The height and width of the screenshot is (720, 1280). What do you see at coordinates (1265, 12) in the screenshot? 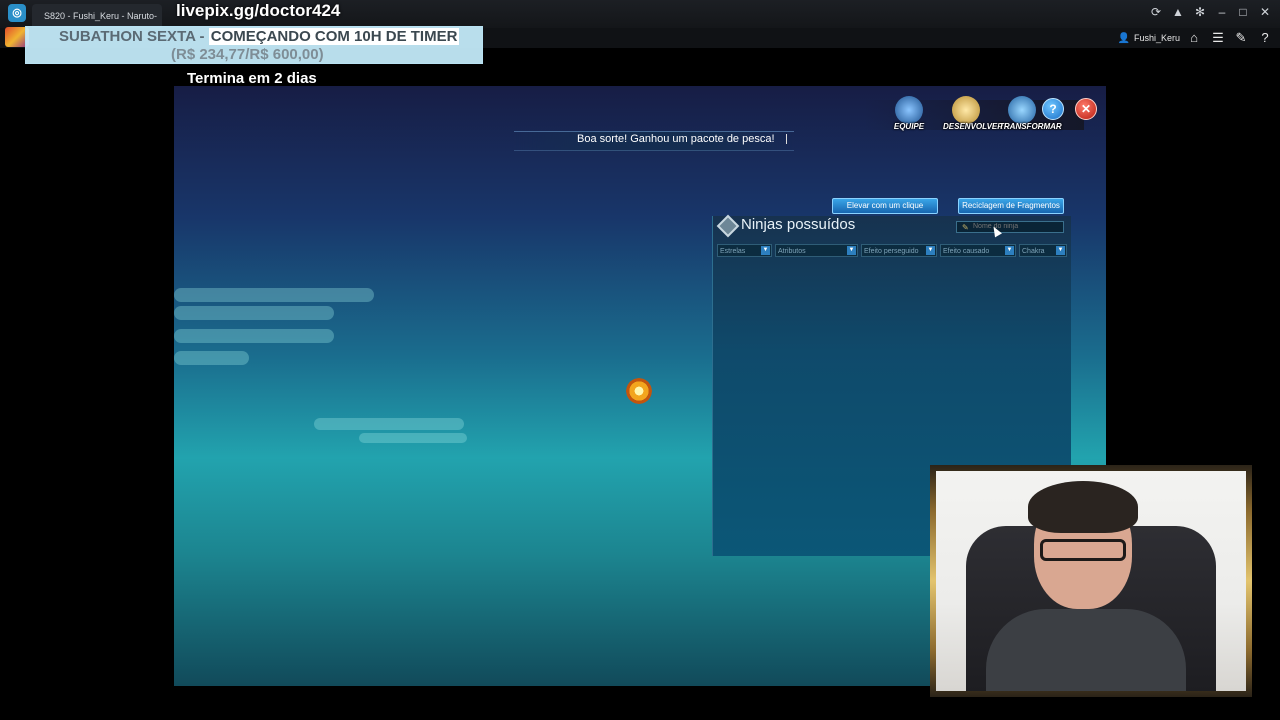
I see `close-icon: ✕` at bounding box center [1265, 12].